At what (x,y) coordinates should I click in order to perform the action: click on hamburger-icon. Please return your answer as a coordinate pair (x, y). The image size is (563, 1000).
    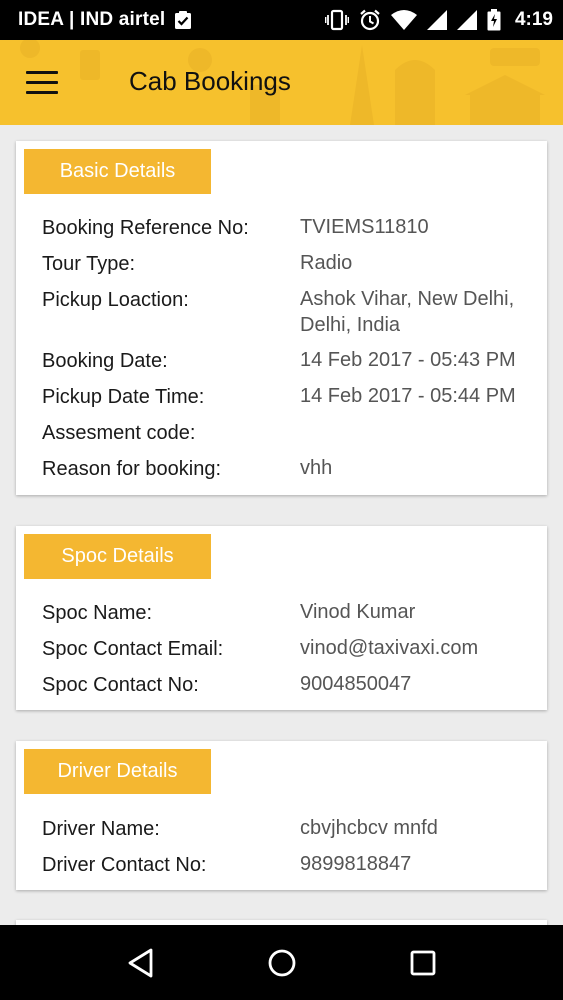
    Looking at the image, I should click on (42, 72).